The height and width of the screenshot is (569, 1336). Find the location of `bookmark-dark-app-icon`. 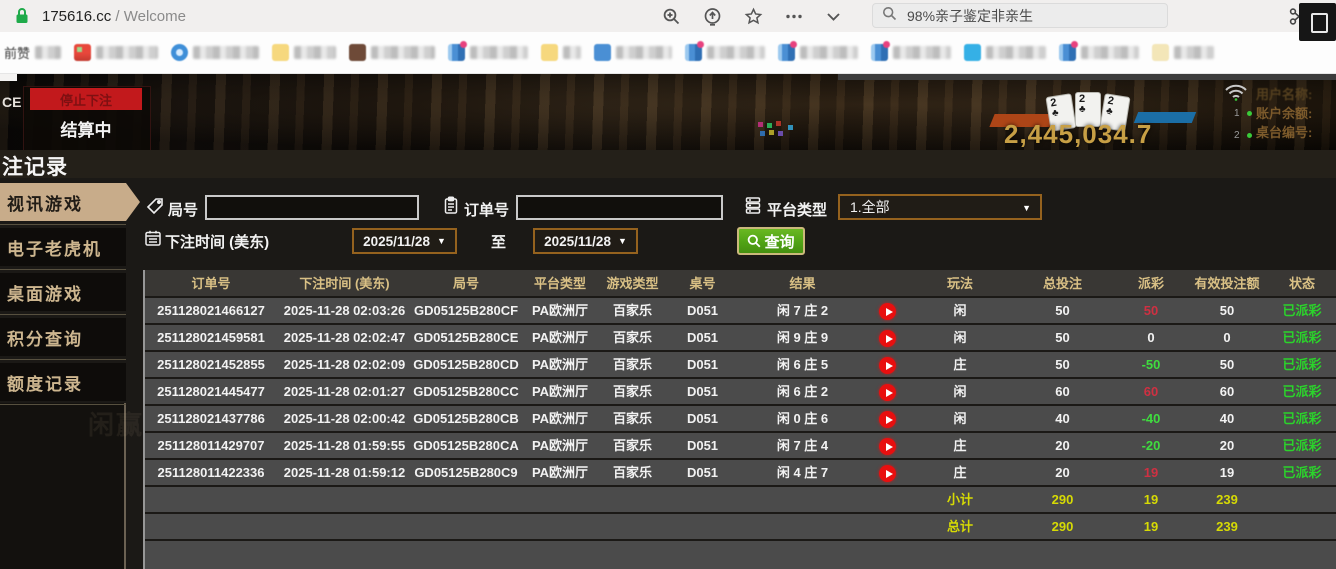

bookmark-dark-app-icon is located at coordinates (1317, 22).